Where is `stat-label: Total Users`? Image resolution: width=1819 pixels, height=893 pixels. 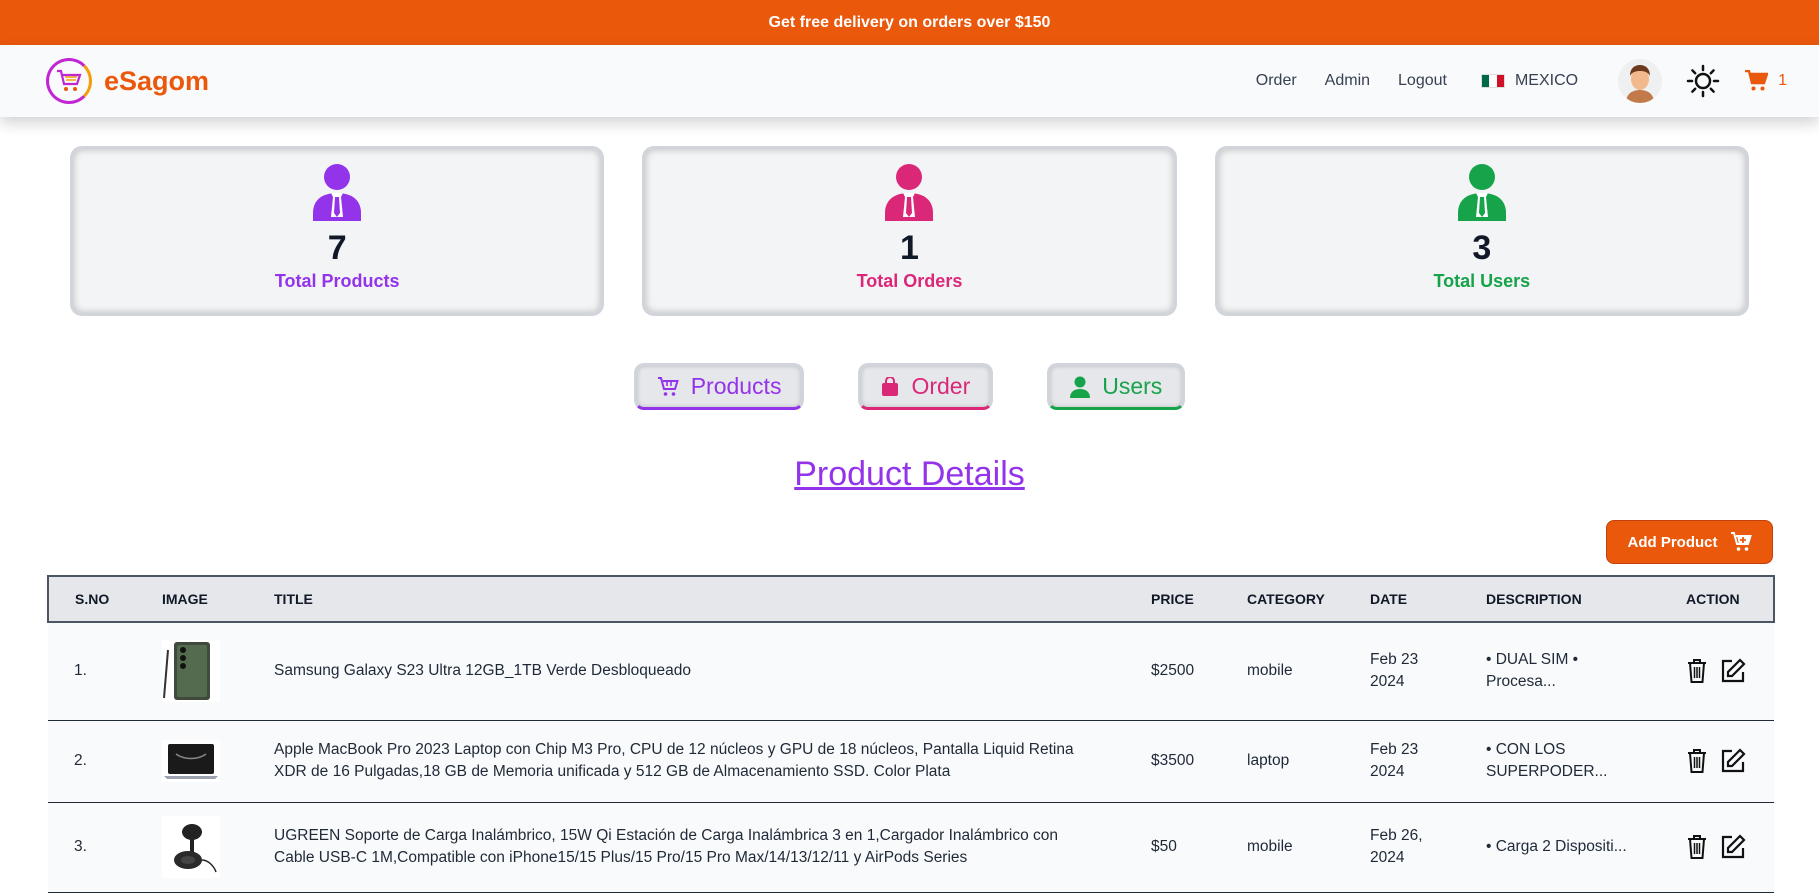
stat-label: Total Users is located at coordinates (1482, 281).